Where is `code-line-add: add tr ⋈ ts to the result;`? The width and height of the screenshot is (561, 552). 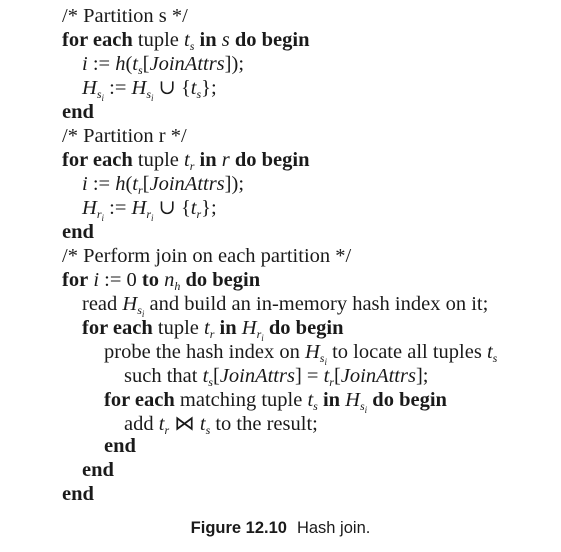 code-line-add: add tr ⋈ ts to the result; is located at coordinates (221, 424).